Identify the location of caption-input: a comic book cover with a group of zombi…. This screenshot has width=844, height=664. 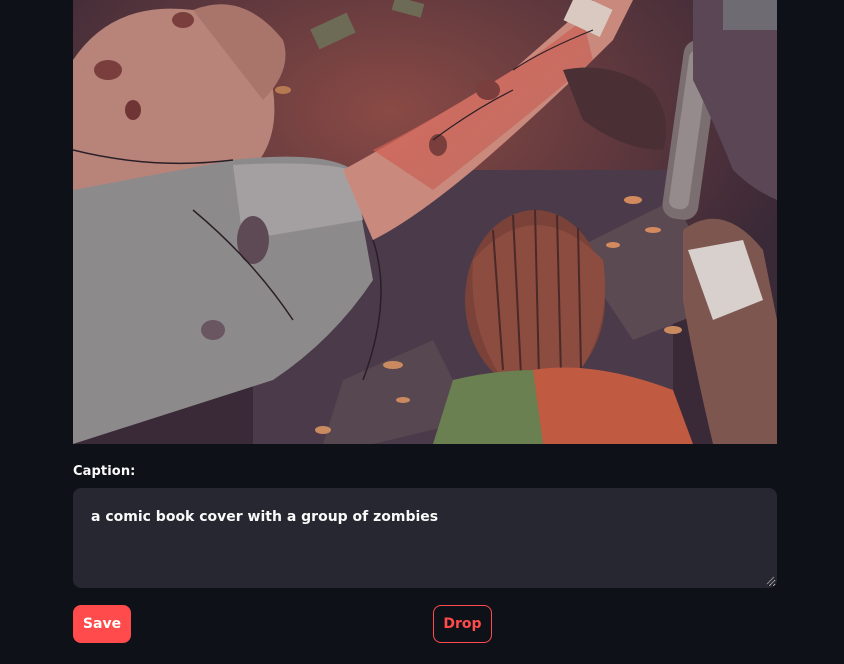
(425, 538).